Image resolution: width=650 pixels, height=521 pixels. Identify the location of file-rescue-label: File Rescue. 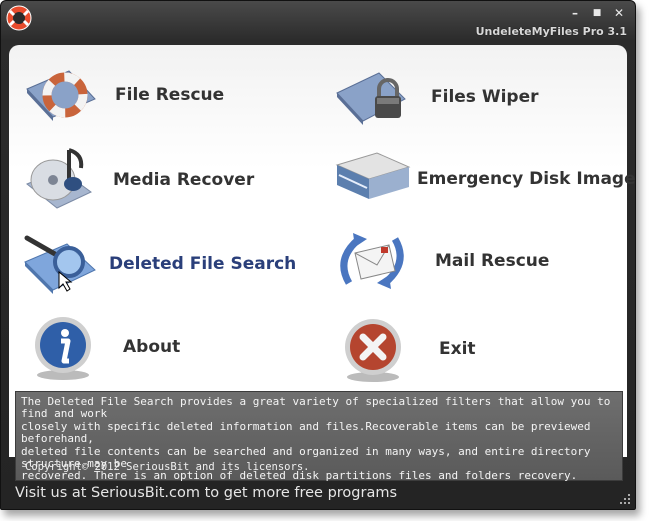
(170, 95).